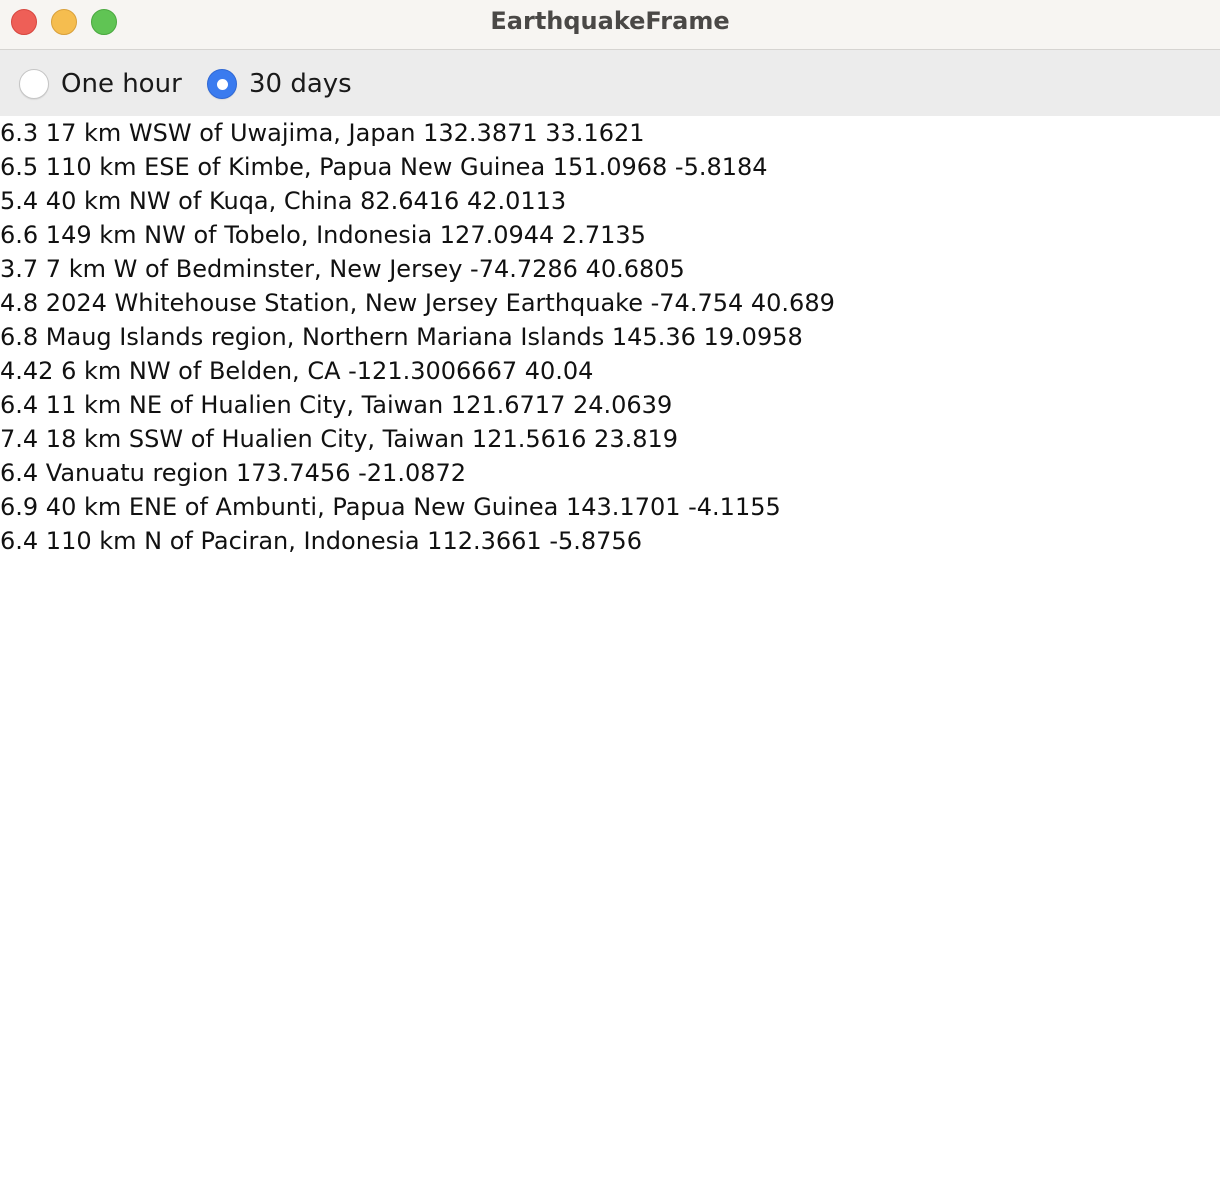 Image resolution: width=1220 pixels, height=1188 pixels. I want to click on radio-one-hour-label: One hour, so click(121, 84).